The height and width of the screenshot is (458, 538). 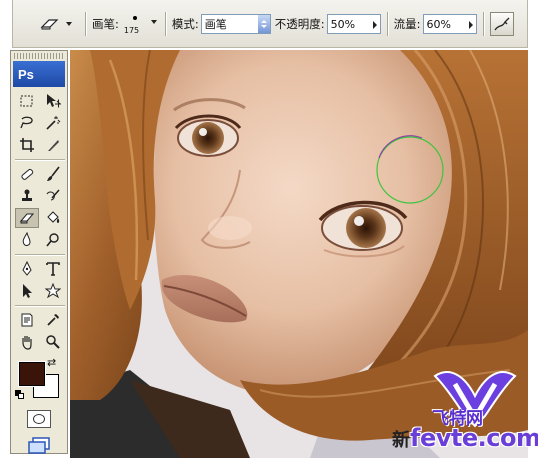 I want to click on color-swatches: ⇄, so click(x=39, y=380).